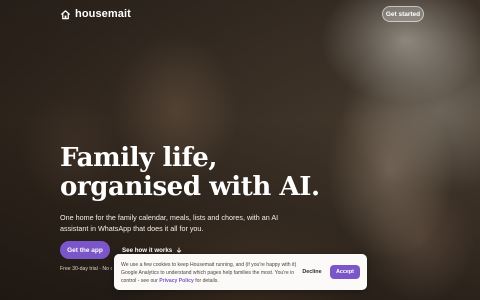 This screenshot has height=300, width=480. What do you see at coordinates (65, 14) in the screenshot?
I see `house-icon` at bounding box center [65, 14].